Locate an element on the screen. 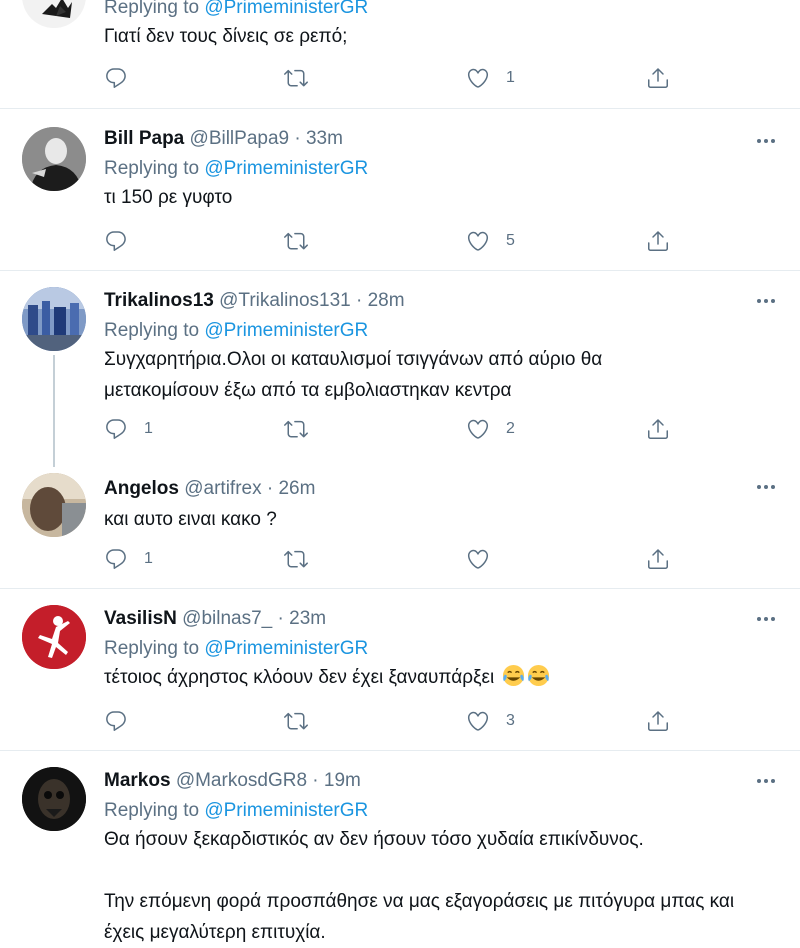  tweet-header: Trikalinos13 @Trikalinos131 · 28m is located at coordinates (422, 301).